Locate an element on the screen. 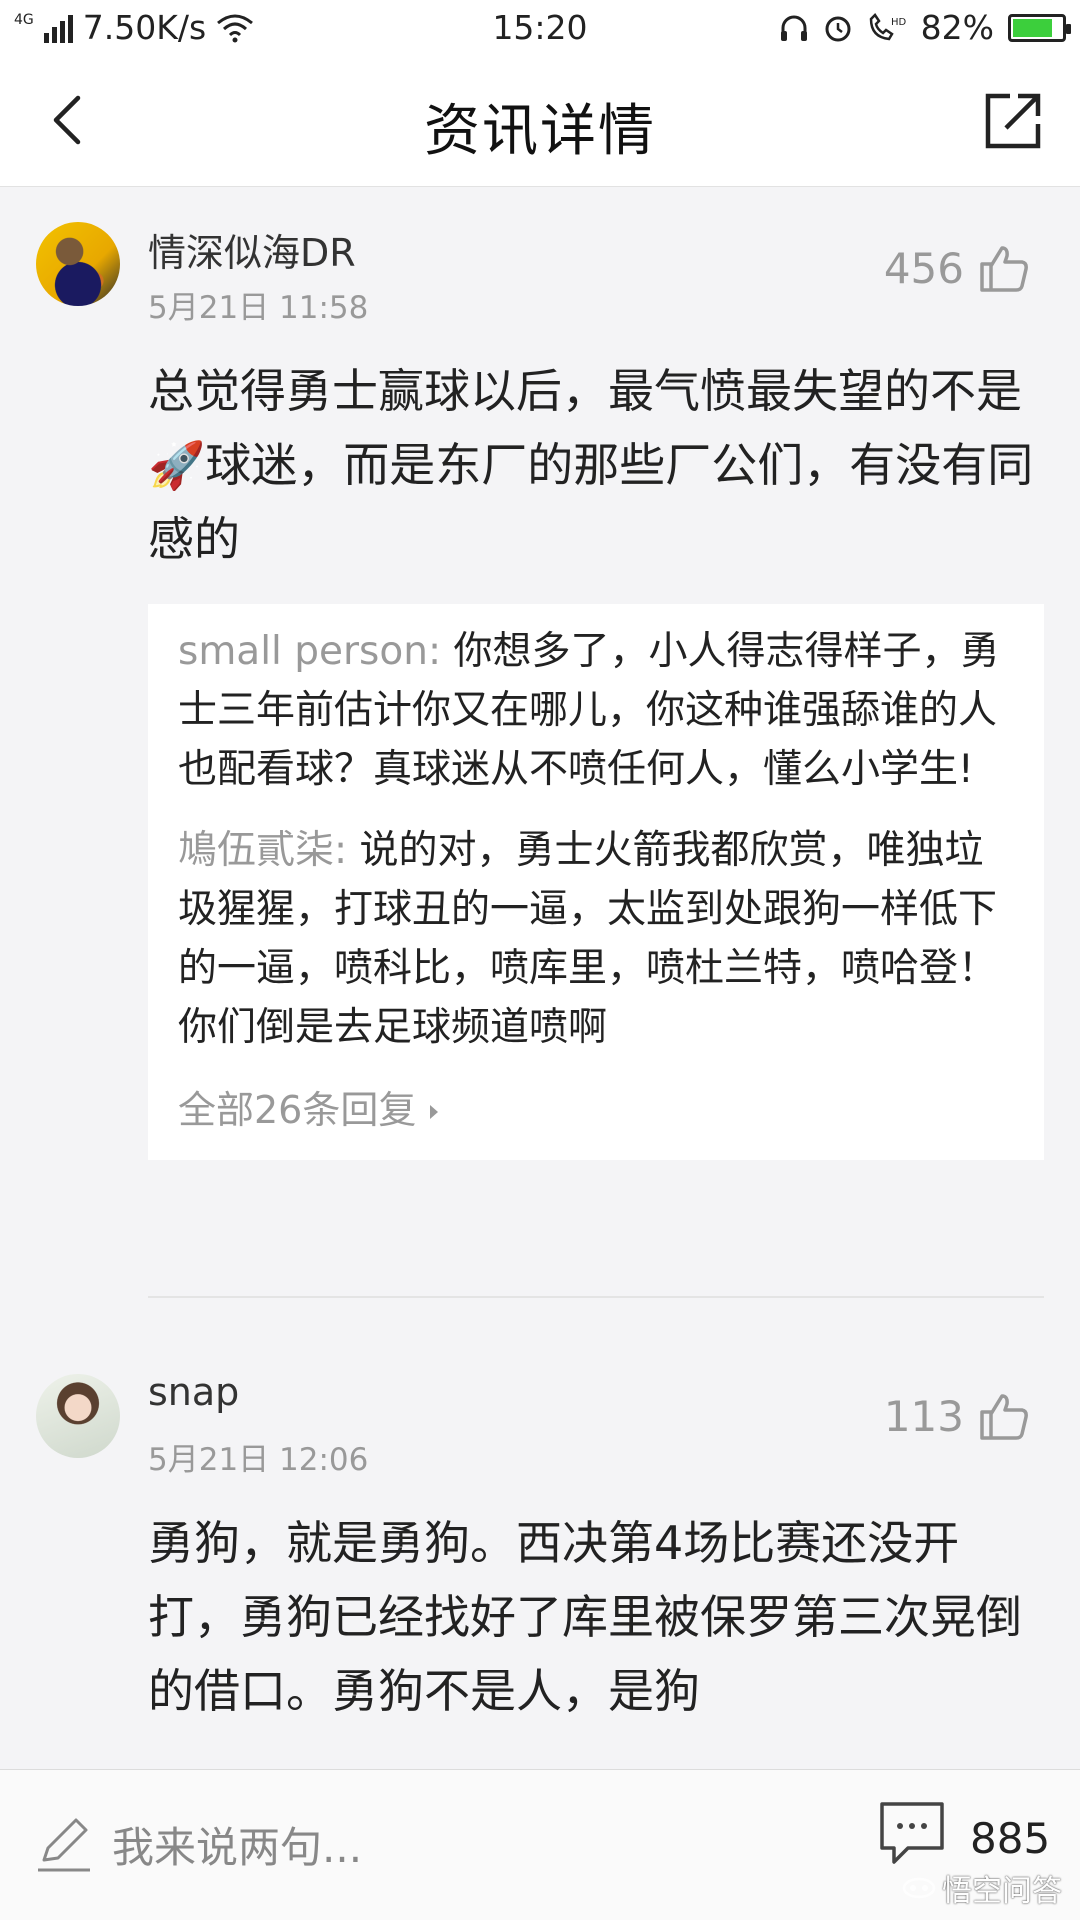  comment-text: 总觉得勇士赢球以后，最气愤最失望的不是 🚀球迷，而是东厂的那些厂公们，有没有同感的 is located at coordinates (598, 465).